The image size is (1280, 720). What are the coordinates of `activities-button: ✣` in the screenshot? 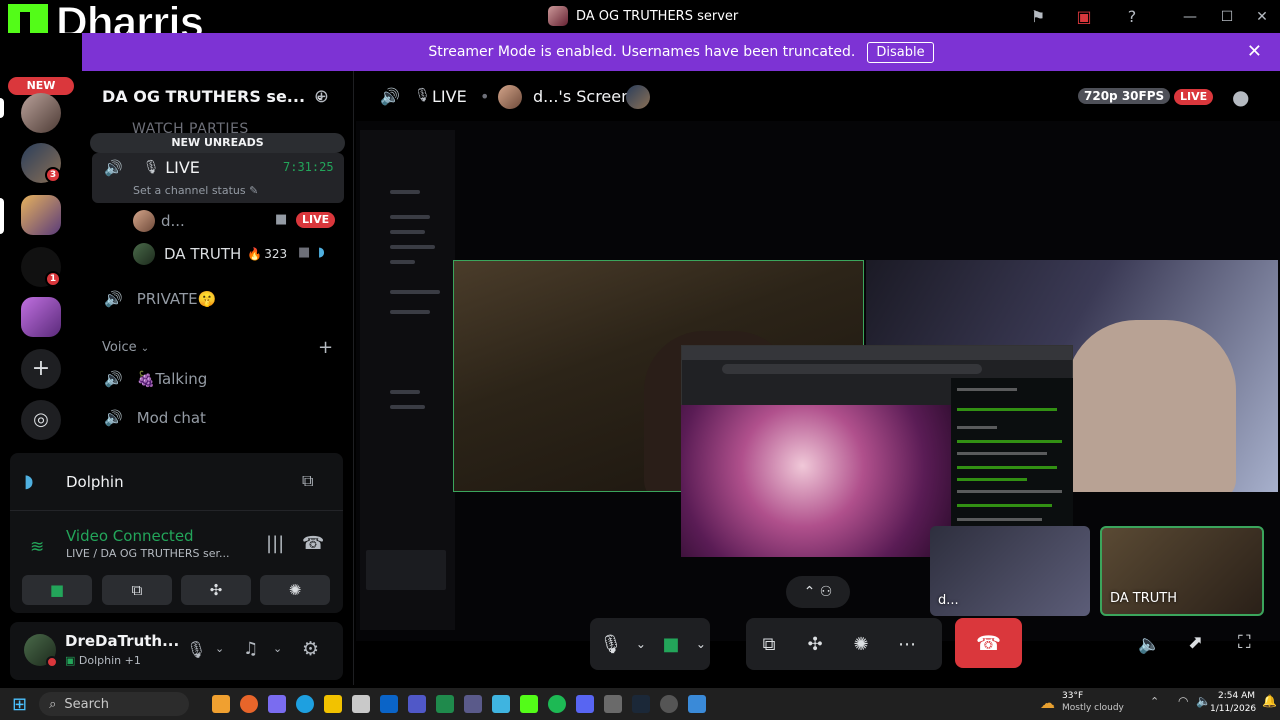 It's located at (216, 590).